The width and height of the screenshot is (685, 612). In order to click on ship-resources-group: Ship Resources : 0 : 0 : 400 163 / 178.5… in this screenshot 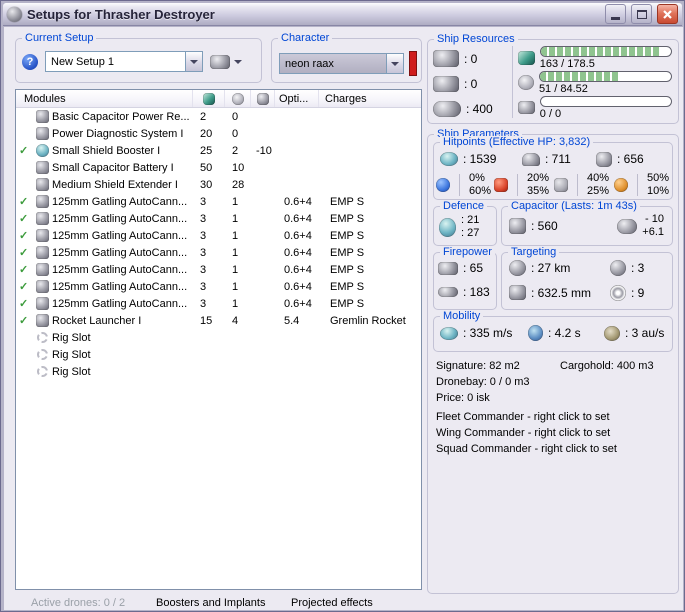, I will do `click(553, 78)`.